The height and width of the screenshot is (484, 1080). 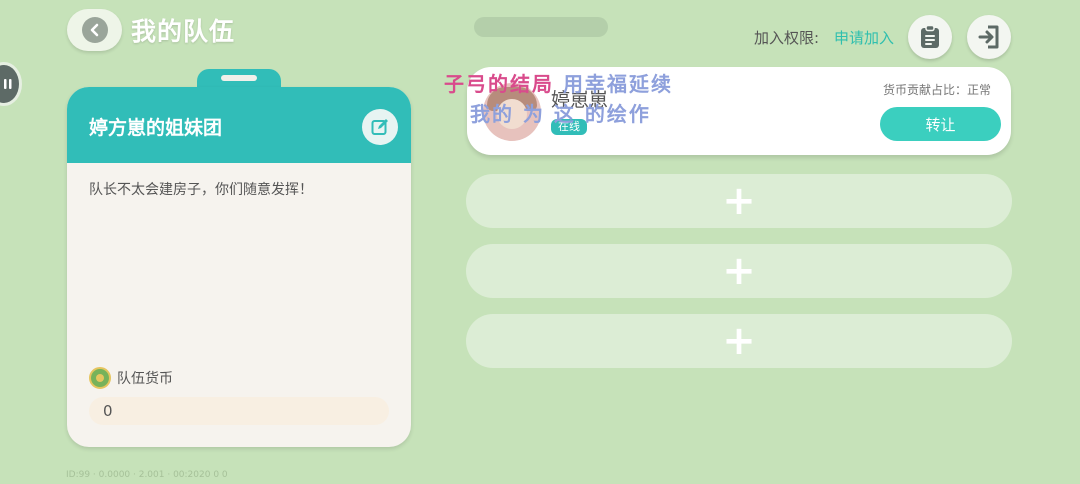 I want to click on clipboard-button, so click(x=930, y=37).